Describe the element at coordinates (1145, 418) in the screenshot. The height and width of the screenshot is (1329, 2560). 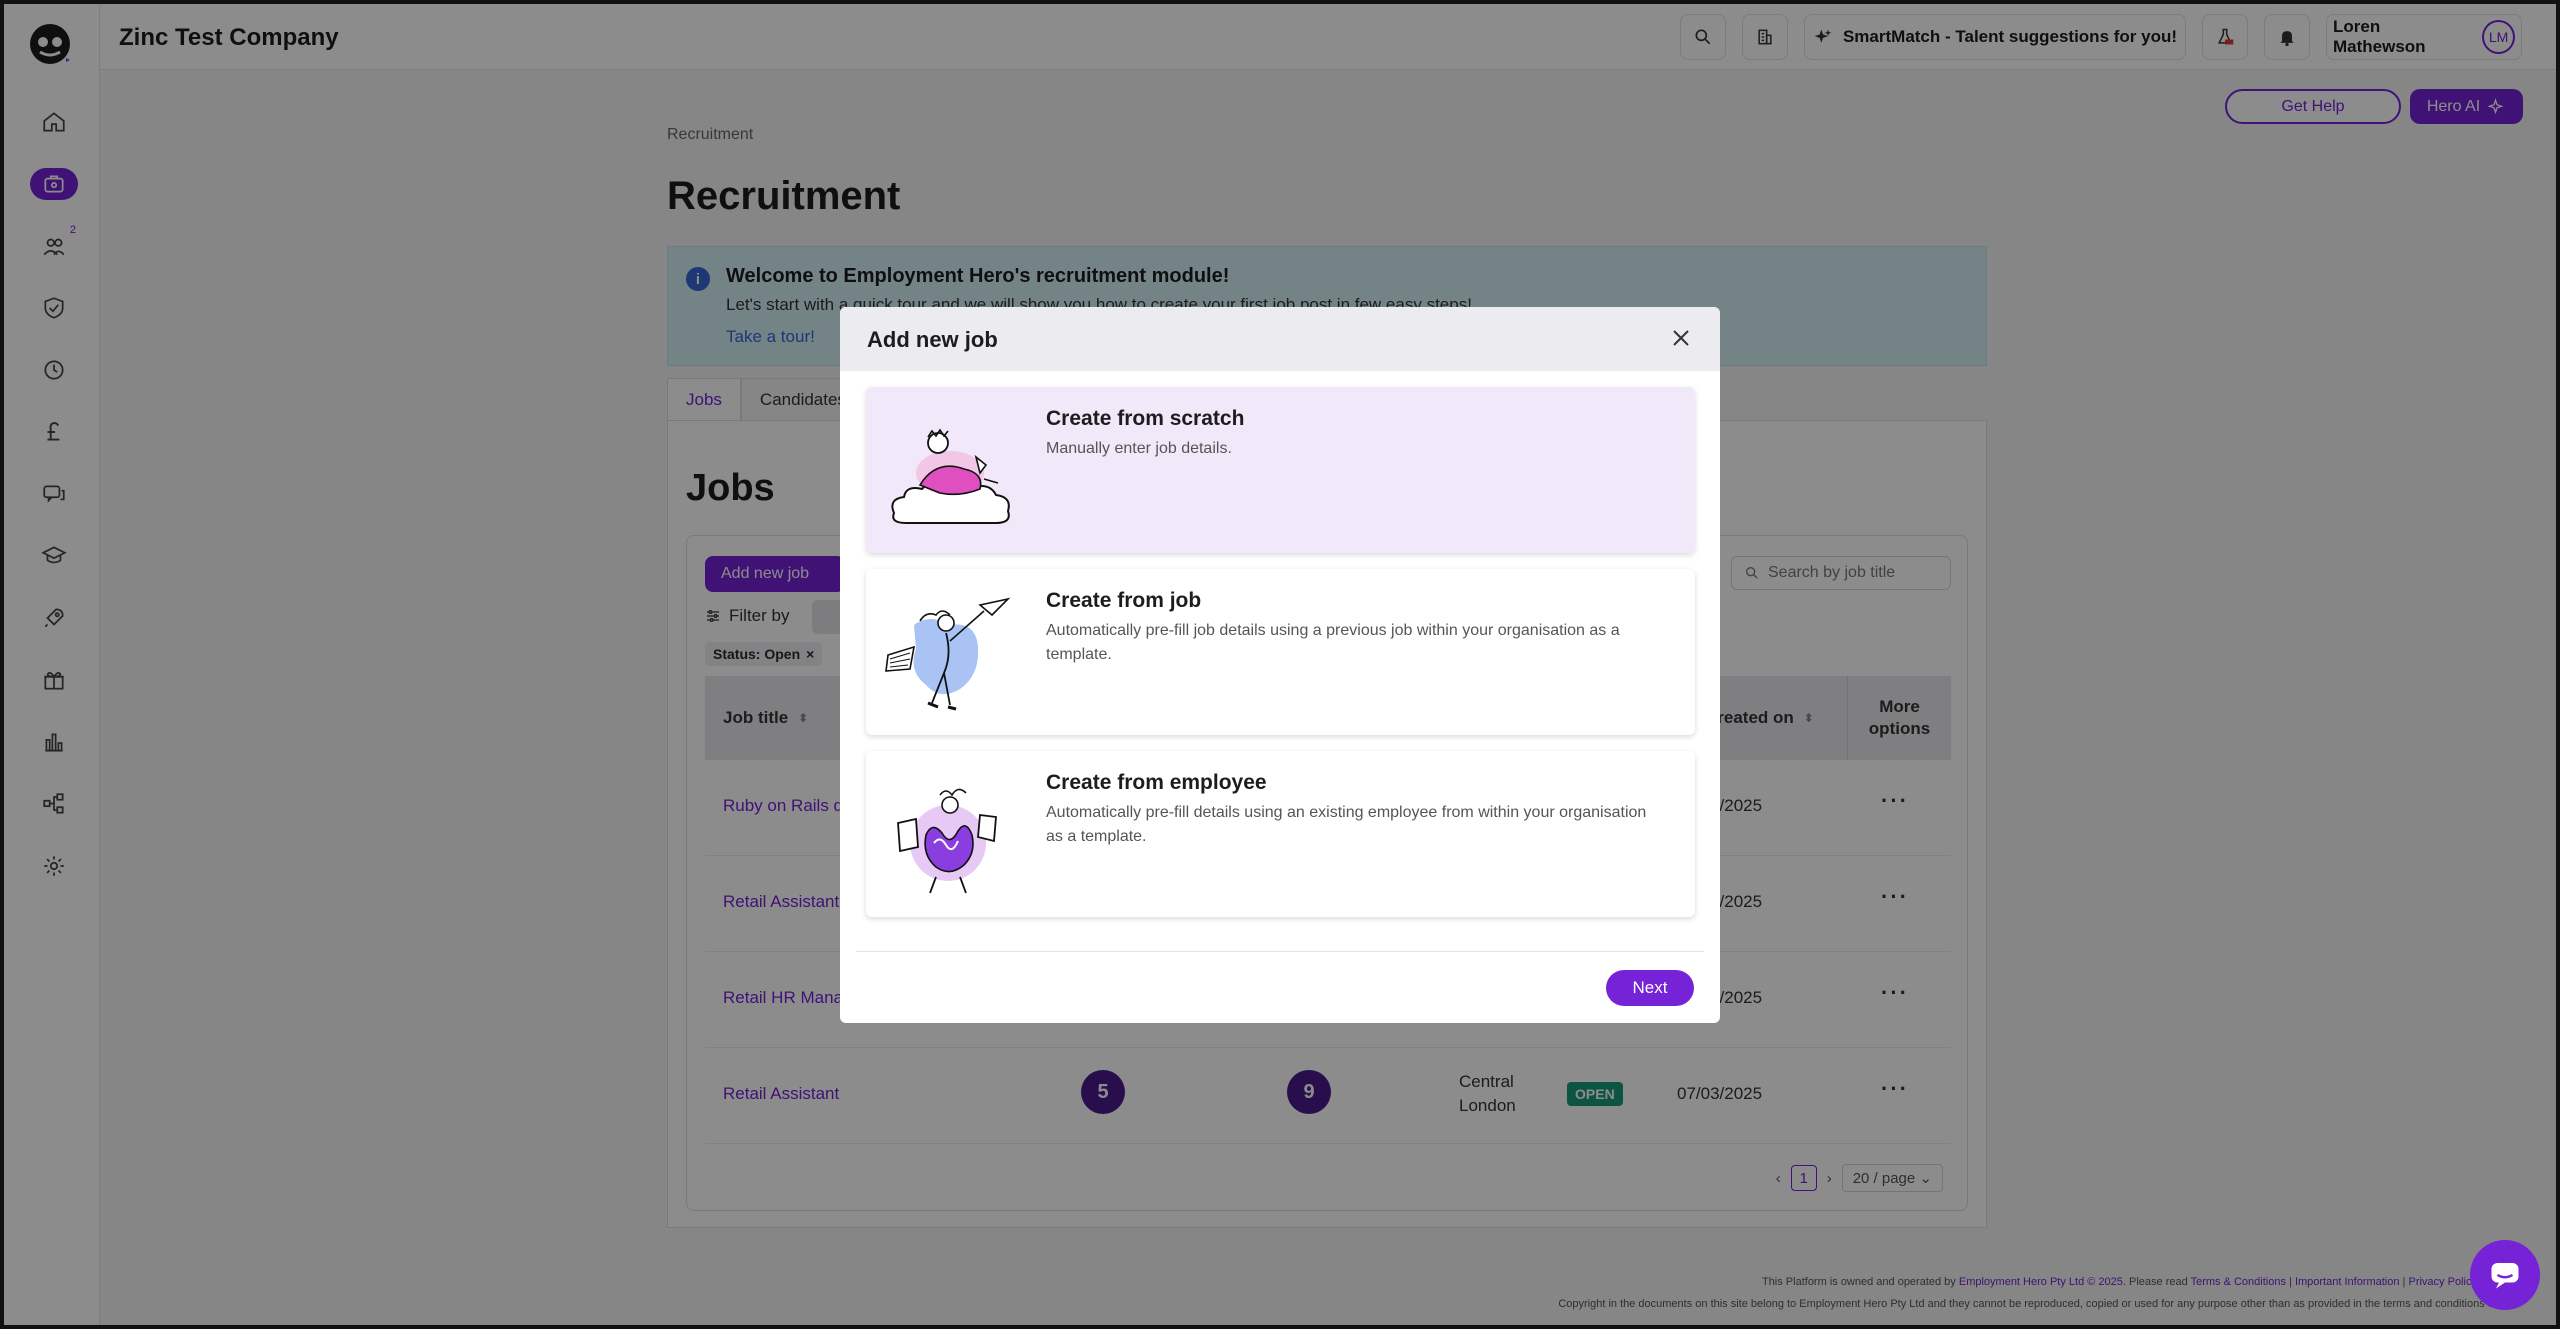
I see `option-title: Create from scratch` at that location.